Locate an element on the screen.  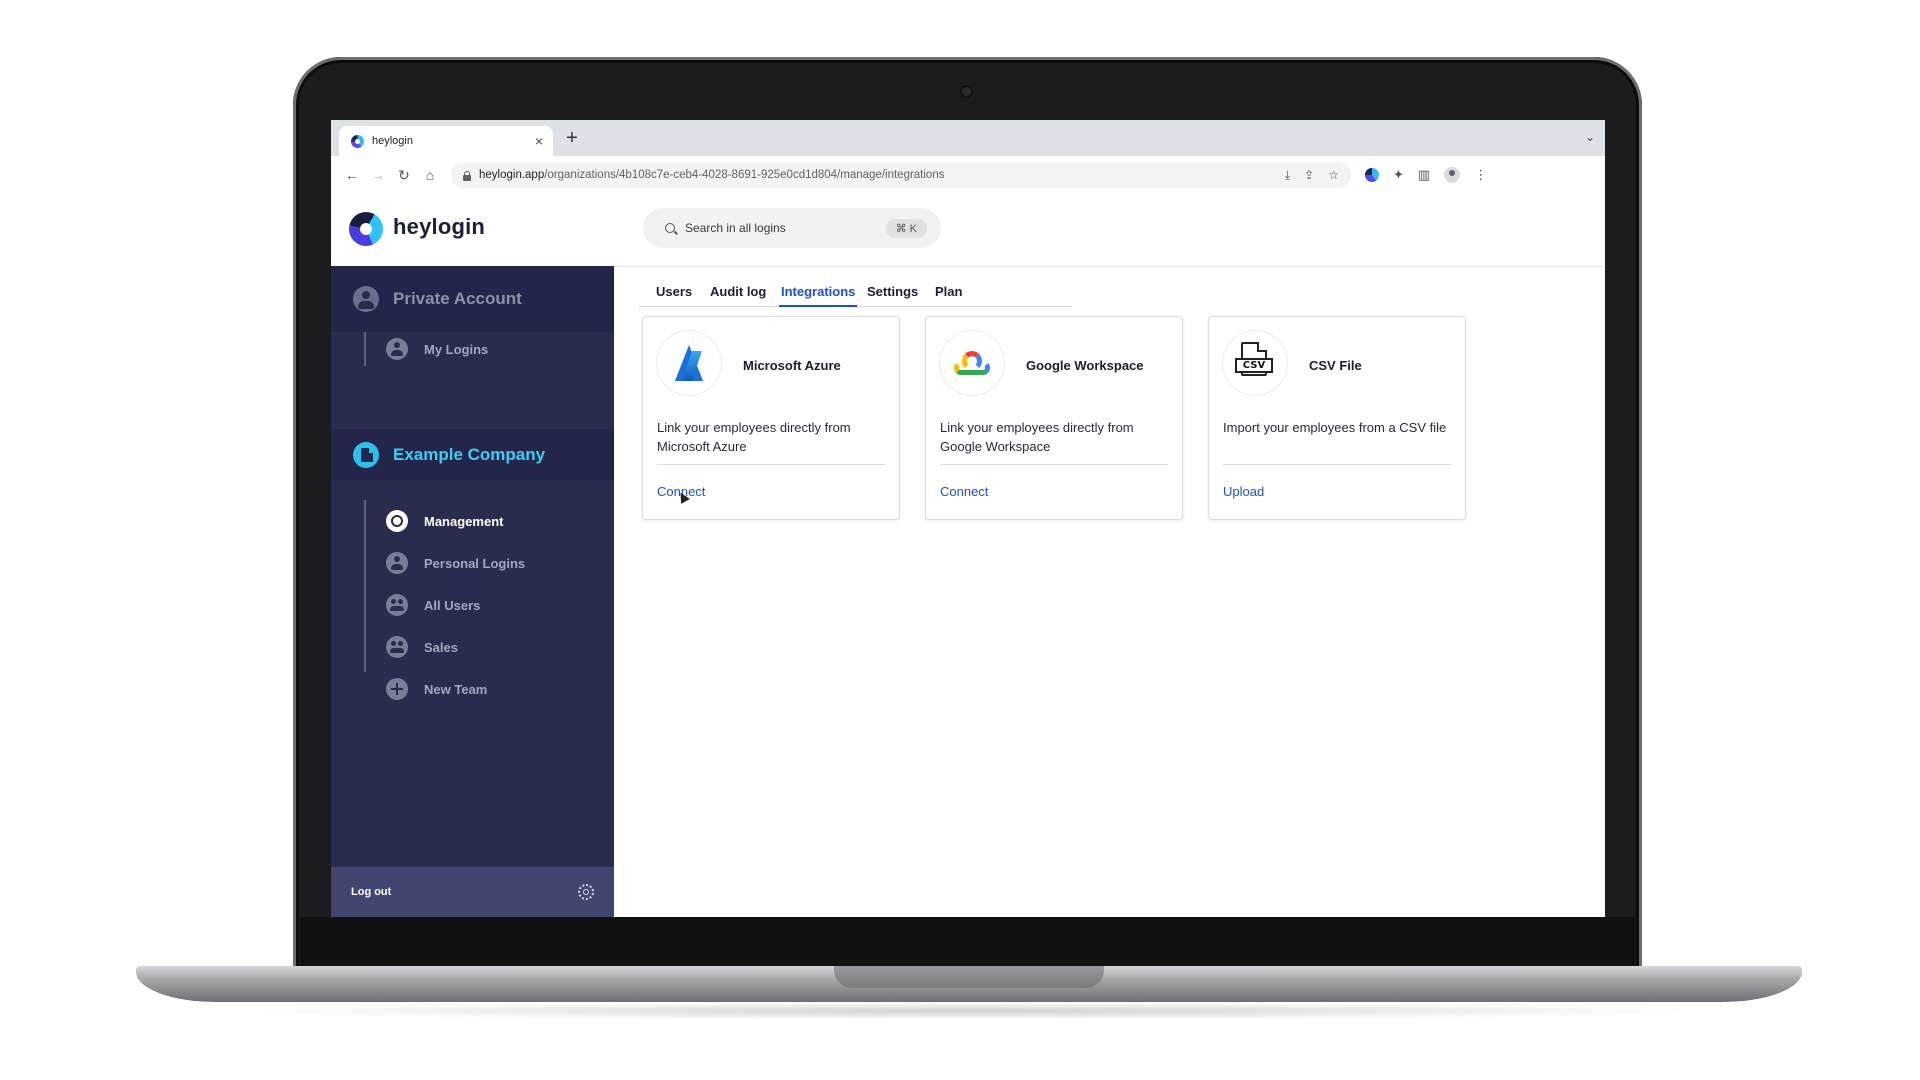
section-label: Private Account is located at coordinates (457, 298).